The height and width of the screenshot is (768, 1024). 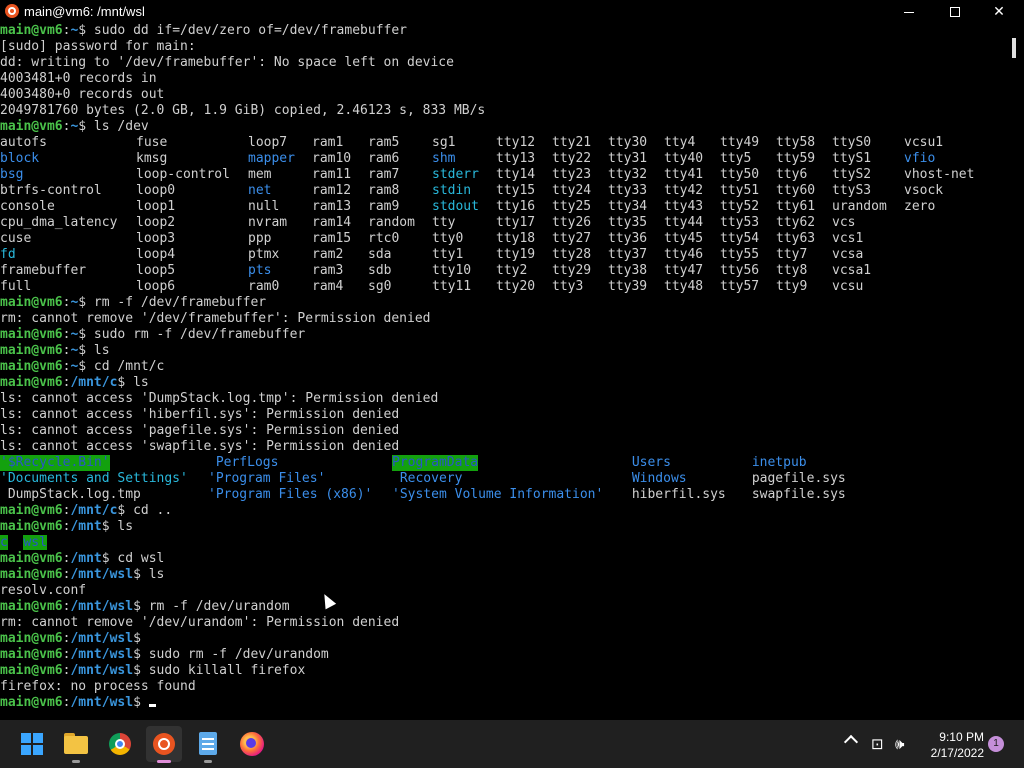 What do you see at coordinates (795, 478) in the screenshot?
I see `dir-entry: pagefile.sys` at bounding box center [795, 478].